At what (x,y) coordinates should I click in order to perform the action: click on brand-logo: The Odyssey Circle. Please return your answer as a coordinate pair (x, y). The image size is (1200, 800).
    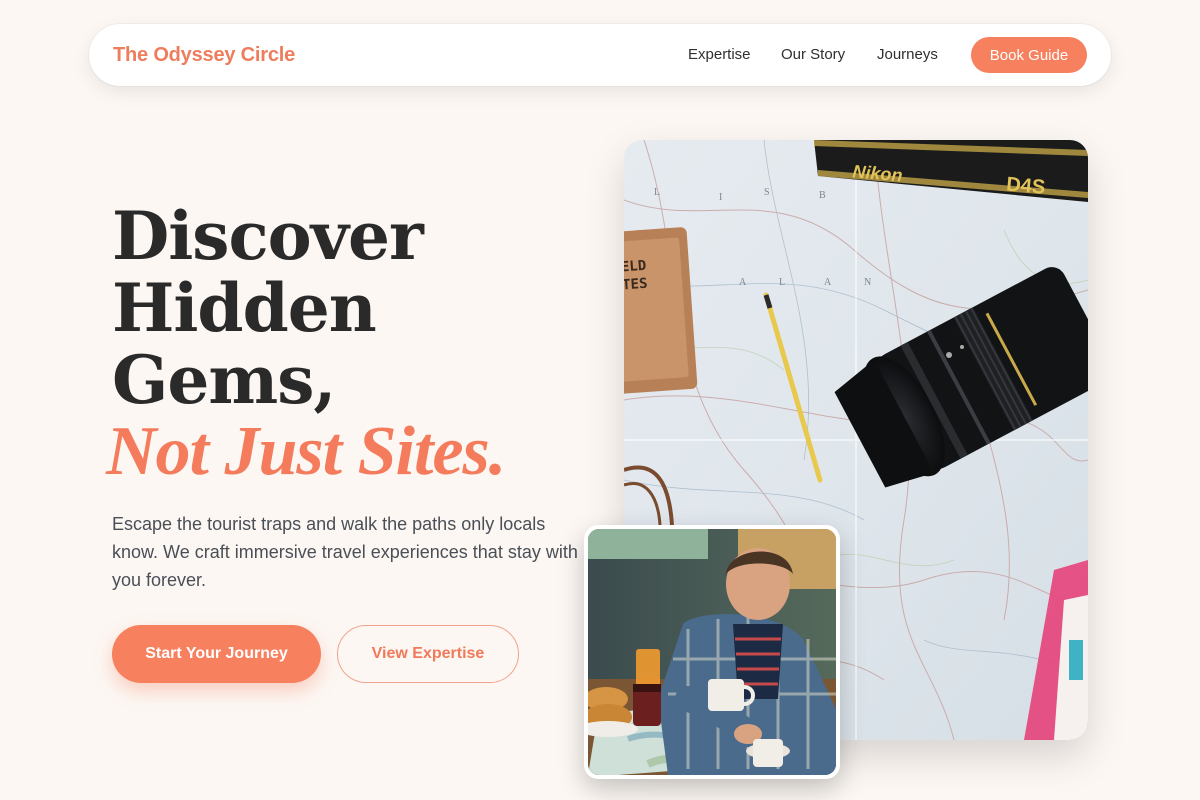
    Looking at the image, I should click on (204, 55).